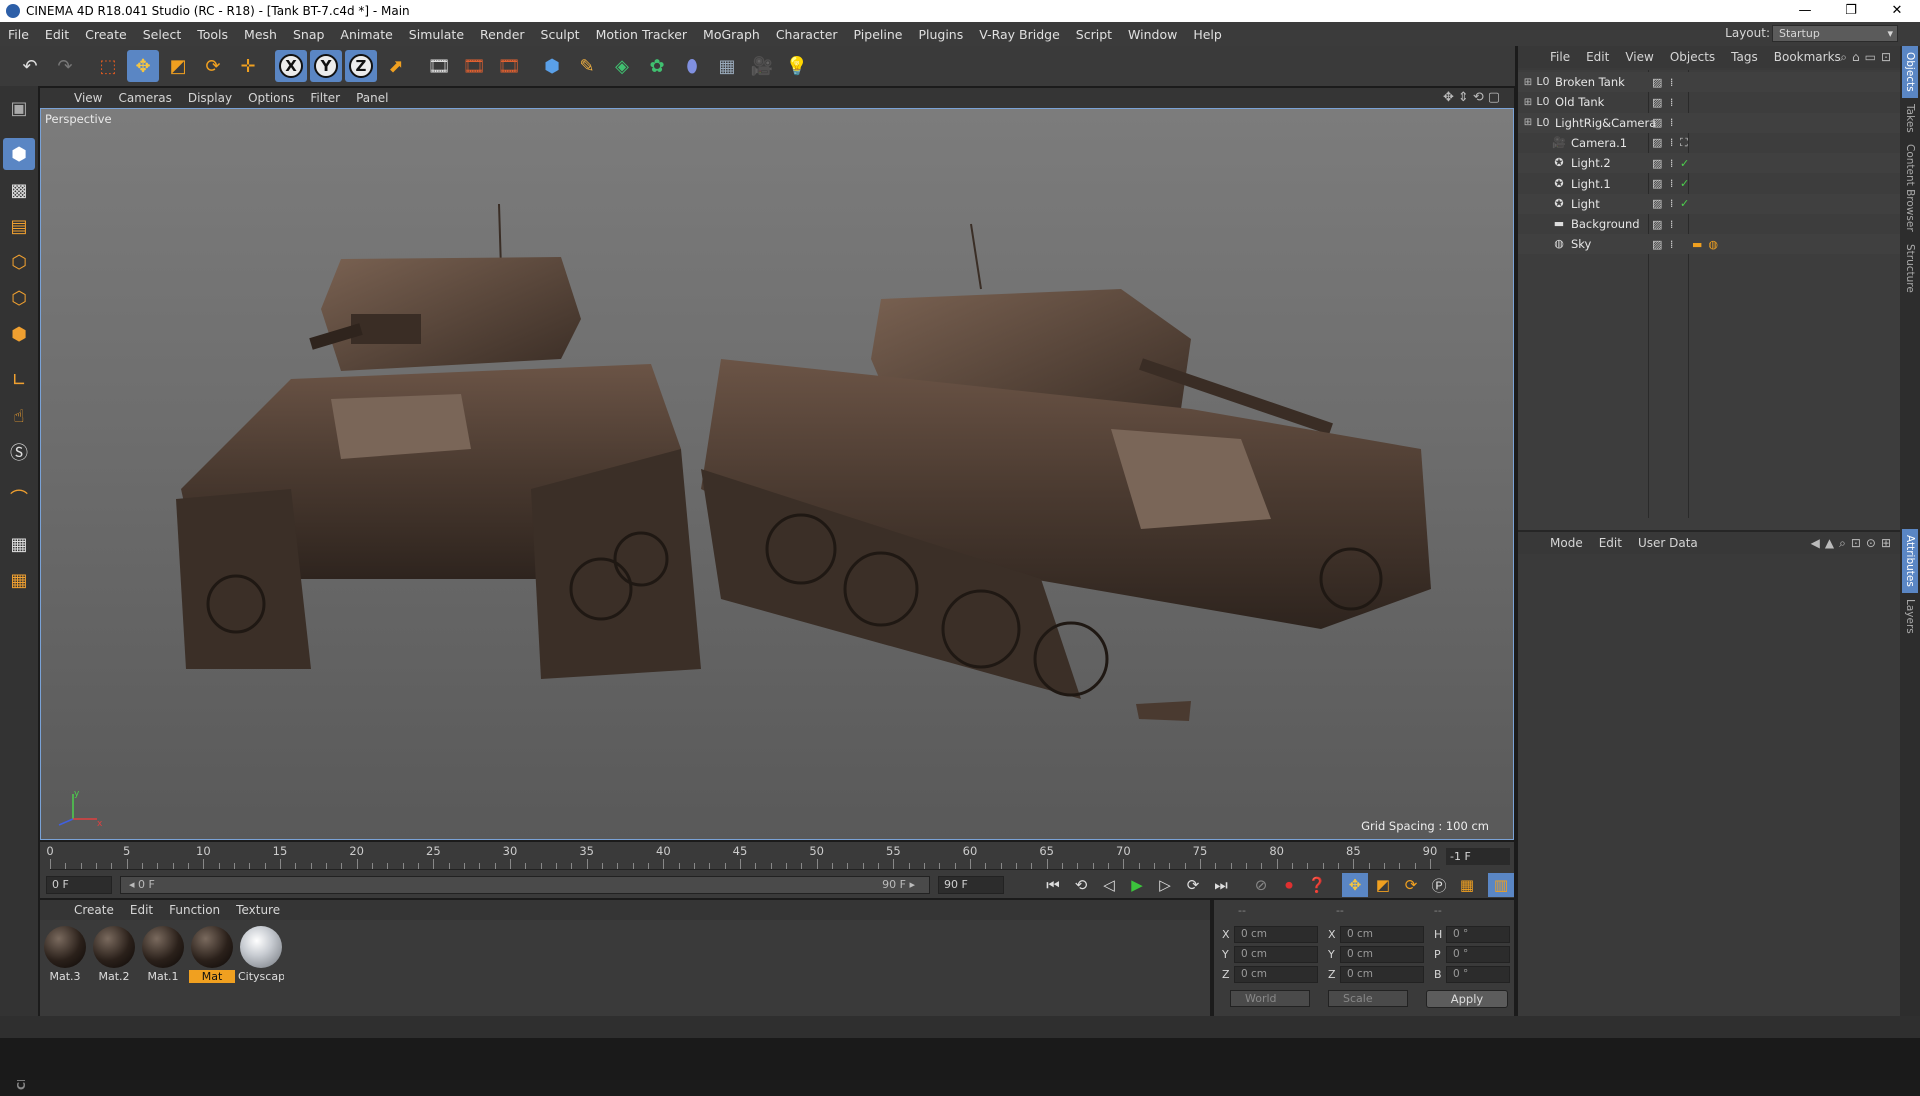 The height and width of the screenshot is (1096, 1920). What do you see at coordinates (19, 262) in the screenshot?
I see `points-mode-icon: ⬡` at bounding box center [19, 262].